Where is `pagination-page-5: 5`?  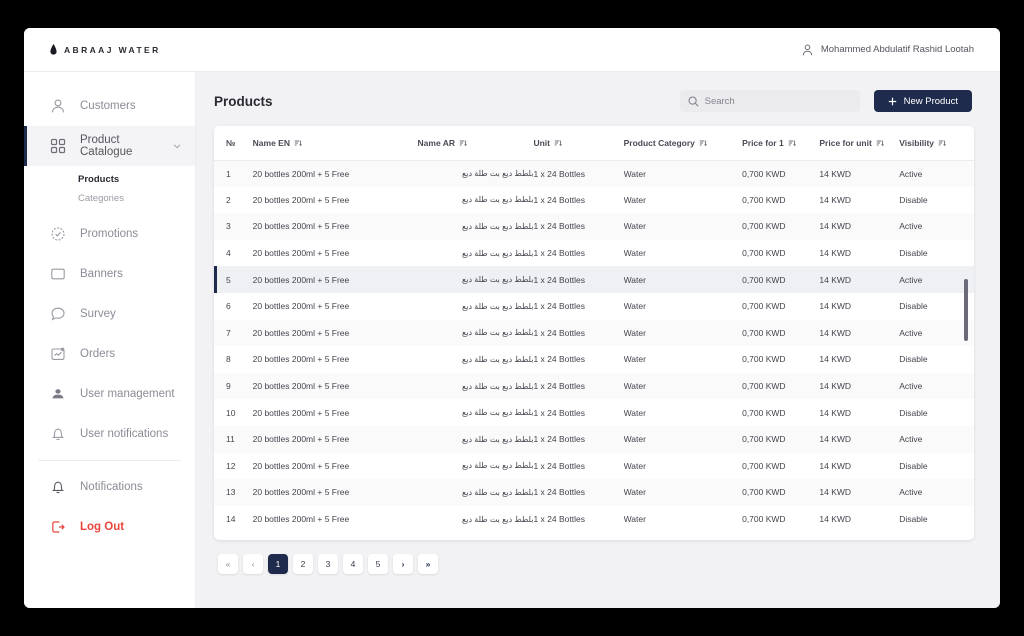 pagination-page-5: 5 is located at coordinates (378, 564).